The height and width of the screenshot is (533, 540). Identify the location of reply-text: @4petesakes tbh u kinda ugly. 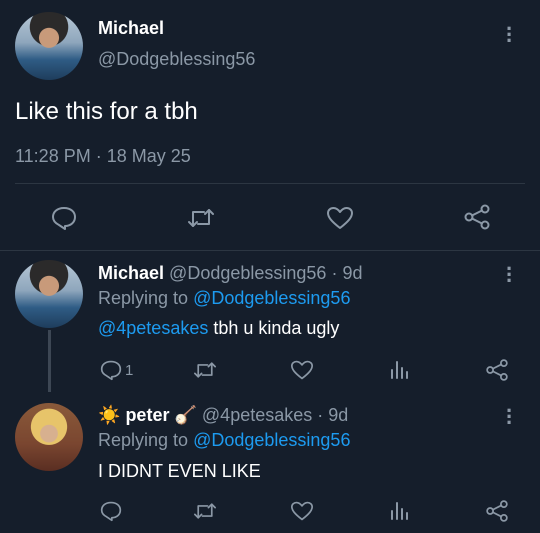
(219, 328).